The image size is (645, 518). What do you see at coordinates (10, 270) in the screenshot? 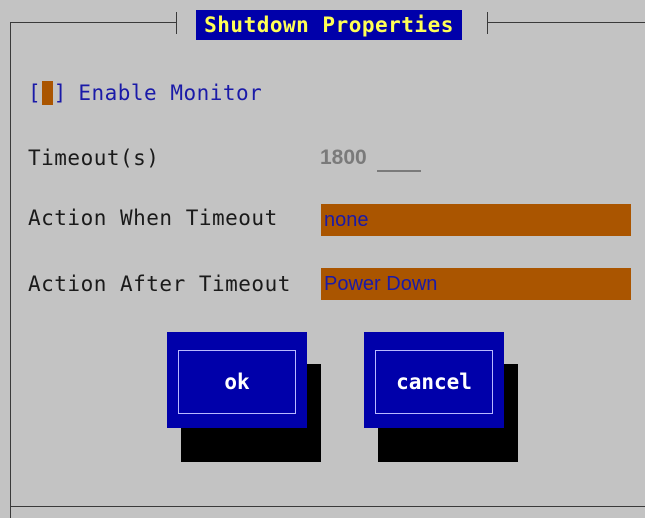
I see `frame-left-border` at bounding box center [10, 270].